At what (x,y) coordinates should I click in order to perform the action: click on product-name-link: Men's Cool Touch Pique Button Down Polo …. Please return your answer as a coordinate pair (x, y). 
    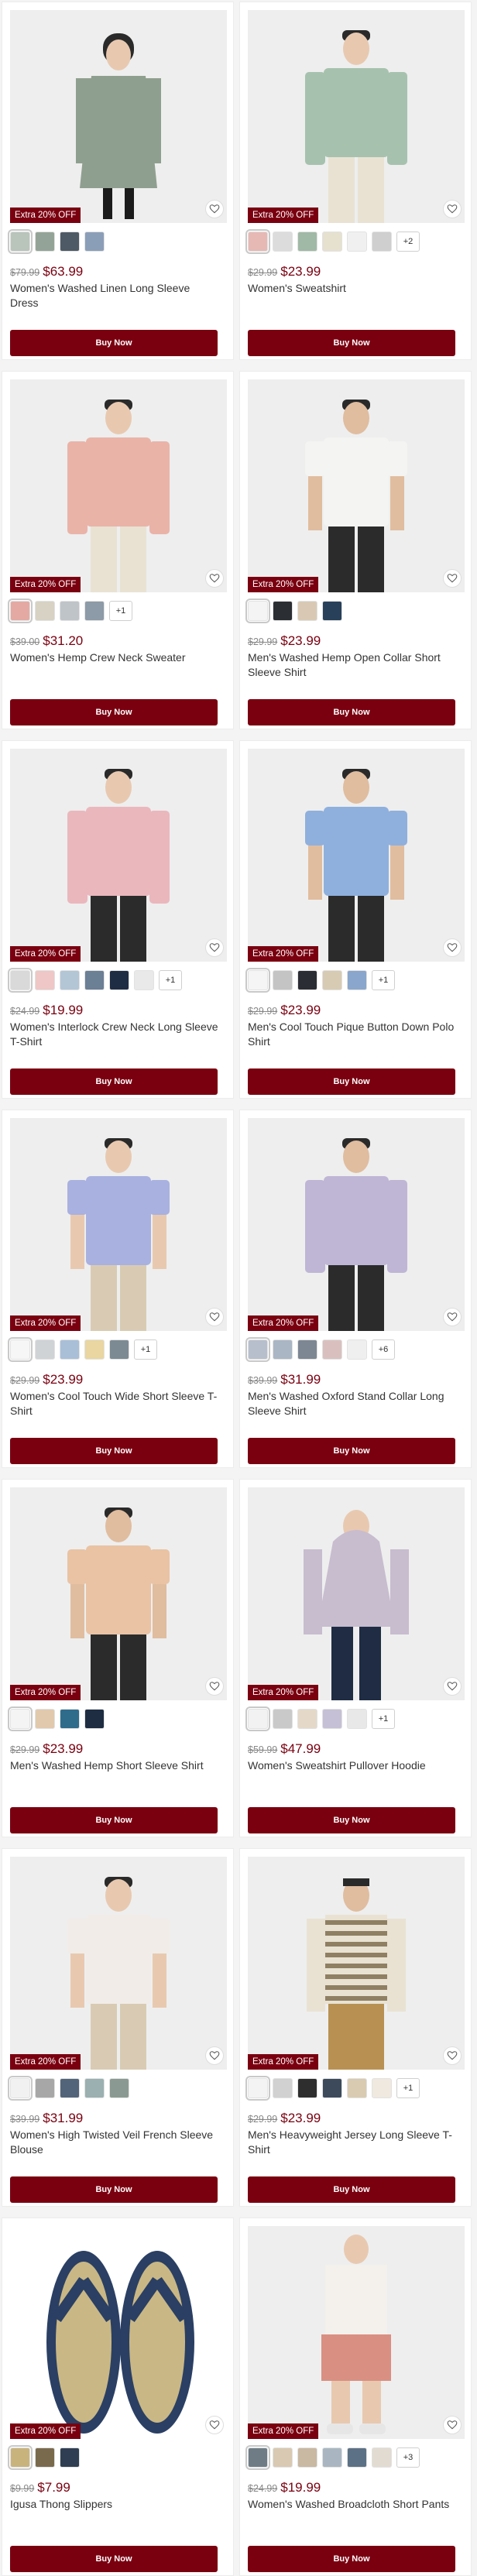
    Looking at the image, I should click on (353, 1034).